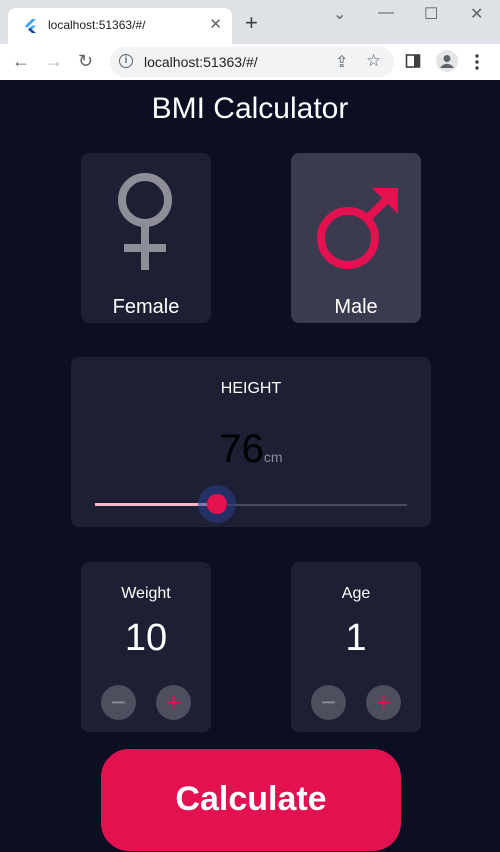 The height and width of the screenshot is (852, 500). Describe the element at coordinates (251, 388) in the screenshot. I see `height-label: HEIGHT` at that location.